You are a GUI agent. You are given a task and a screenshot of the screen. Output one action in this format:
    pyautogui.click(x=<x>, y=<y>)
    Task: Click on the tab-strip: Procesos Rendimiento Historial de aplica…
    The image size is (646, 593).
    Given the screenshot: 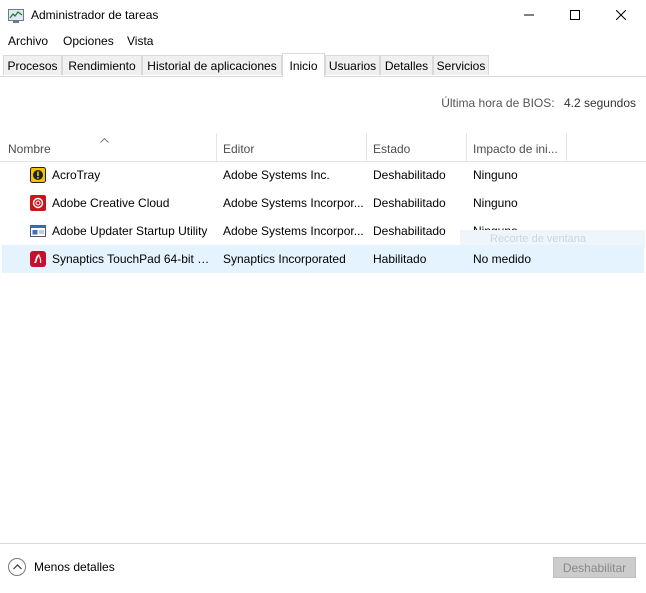 What is the action you would take?
    pyautogui.click(x=323, y=65)
    